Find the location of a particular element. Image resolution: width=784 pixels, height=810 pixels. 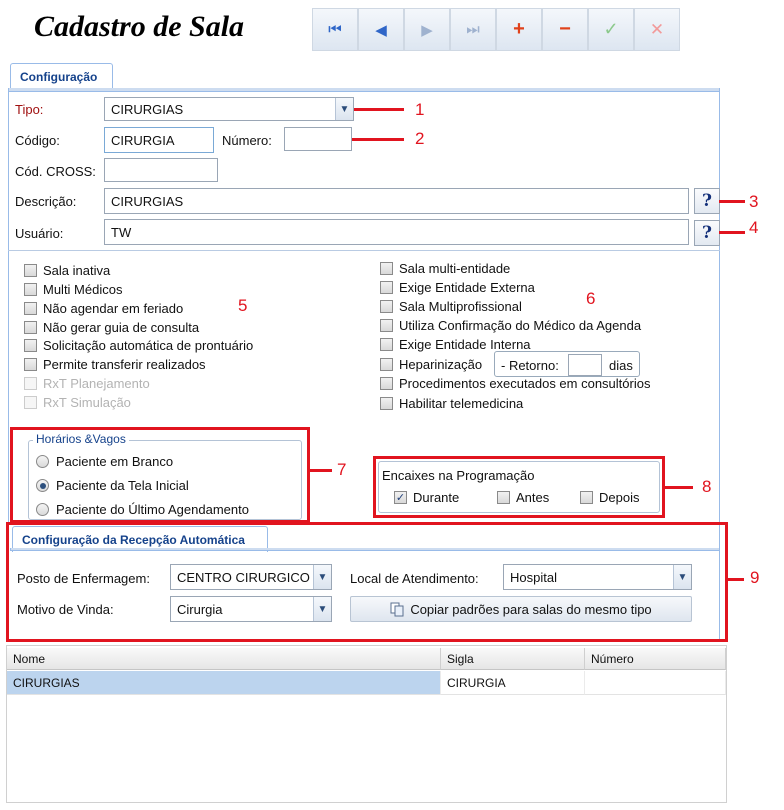

confirm-icon: ✓ is located at coordinates (611, 29).